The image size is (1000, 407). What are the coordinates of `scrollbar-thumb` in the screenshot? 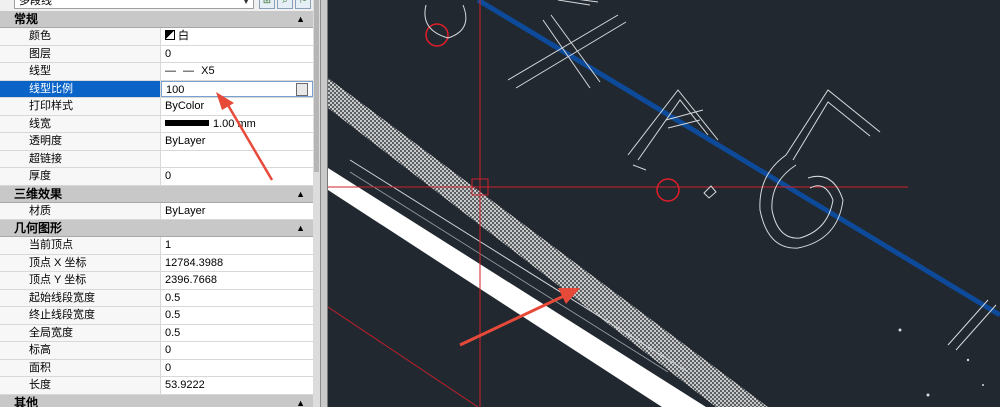 It's located at (316, 86).